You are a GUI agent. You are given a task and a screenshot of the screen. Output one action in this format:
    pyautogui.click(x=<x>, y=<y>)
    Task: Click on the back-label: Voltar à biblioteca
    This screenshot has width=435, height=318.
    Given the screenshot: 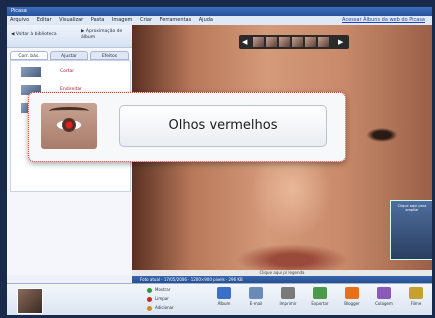 What is the action you would take?
    pyautogui.click(x=36, y=34)
    